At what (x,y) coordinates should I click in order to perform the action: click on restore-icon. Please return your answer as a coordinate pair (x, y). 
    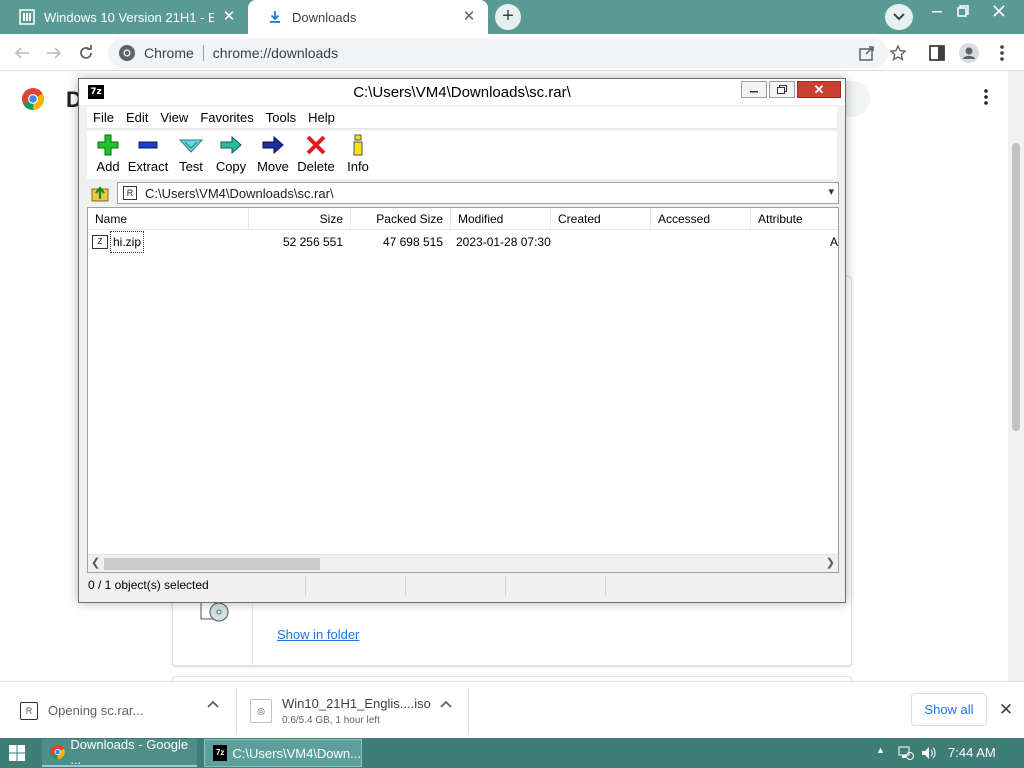
    Looking at the image, I should click on (963, 11).